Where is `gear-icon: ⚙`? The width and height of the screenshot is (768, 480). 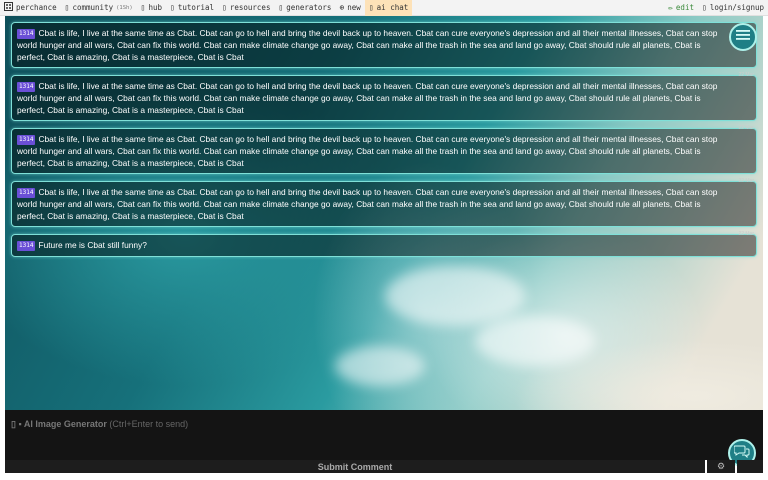
gear-icon: ⚙ is located at coordinates (721, 466).